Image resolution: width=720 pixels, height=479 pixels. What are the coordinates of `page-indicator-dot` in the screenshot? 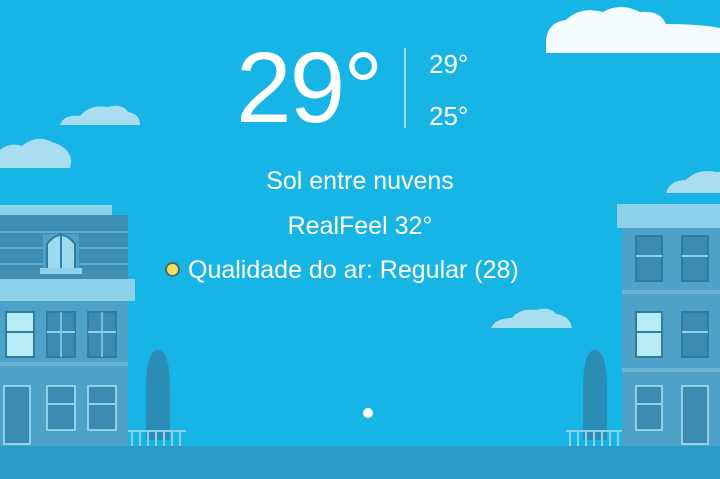 It's located at (368, 413).